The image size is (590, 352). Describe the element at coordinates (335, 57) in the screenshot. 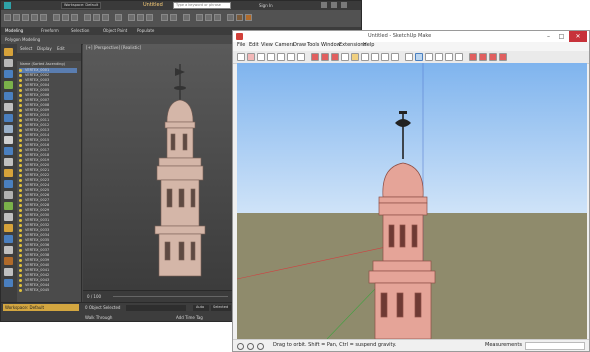

I see `scale-tool-icon` at that location.